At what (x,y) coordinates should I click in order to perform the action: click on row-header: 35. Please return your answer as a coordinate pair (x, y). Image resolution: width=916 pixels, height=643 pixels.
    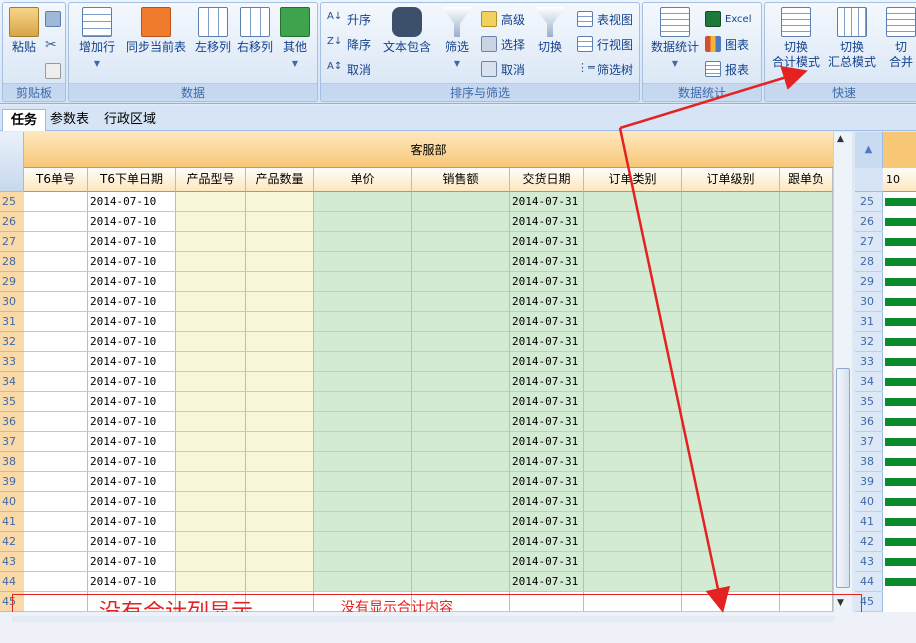
    Looking at the image, I should click on (12, 402).